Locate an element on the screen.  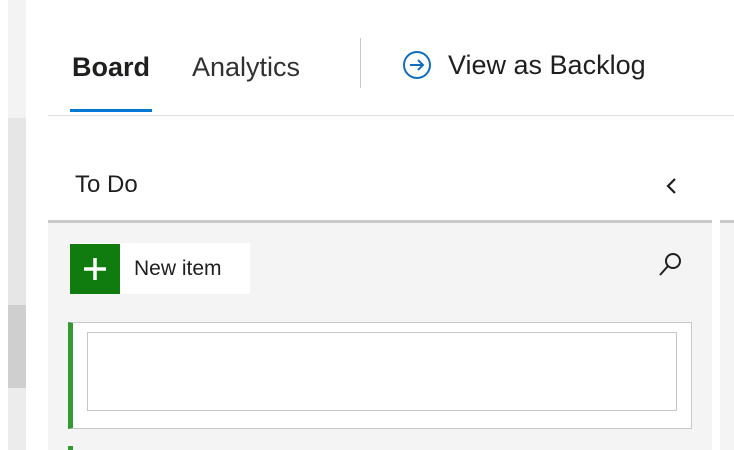
selected-tab-underline is located at coordinates (111, 110).